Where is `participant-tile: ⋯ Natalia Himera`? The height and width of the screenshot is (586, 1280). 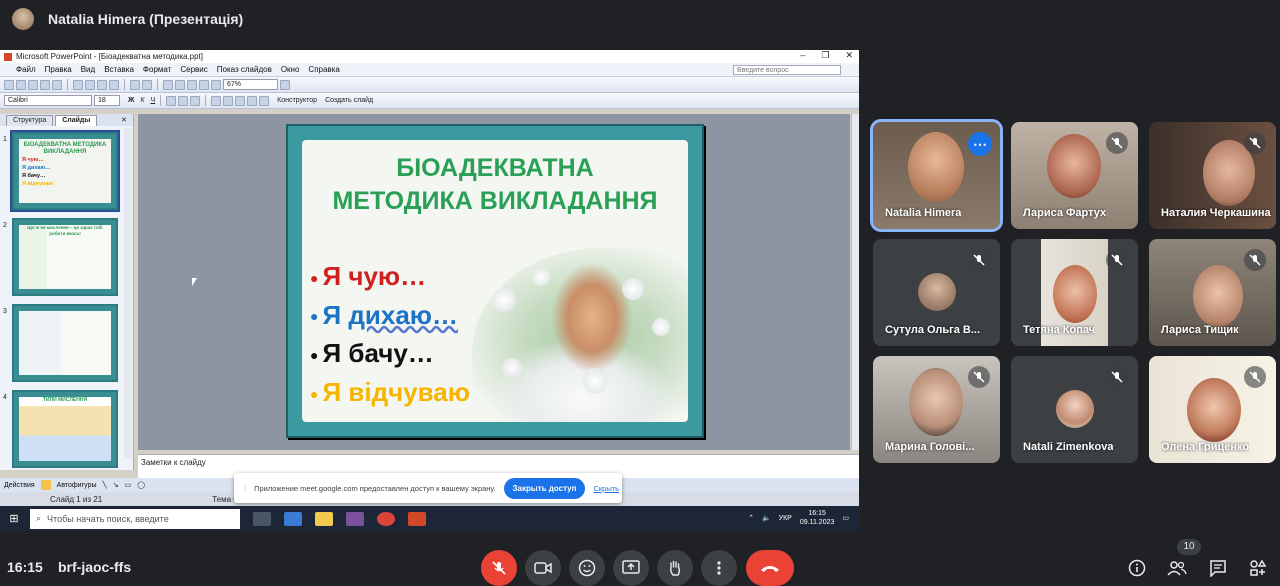 participant-tile: ⋯ Natalia Himera is located at coordinates (936, 175).